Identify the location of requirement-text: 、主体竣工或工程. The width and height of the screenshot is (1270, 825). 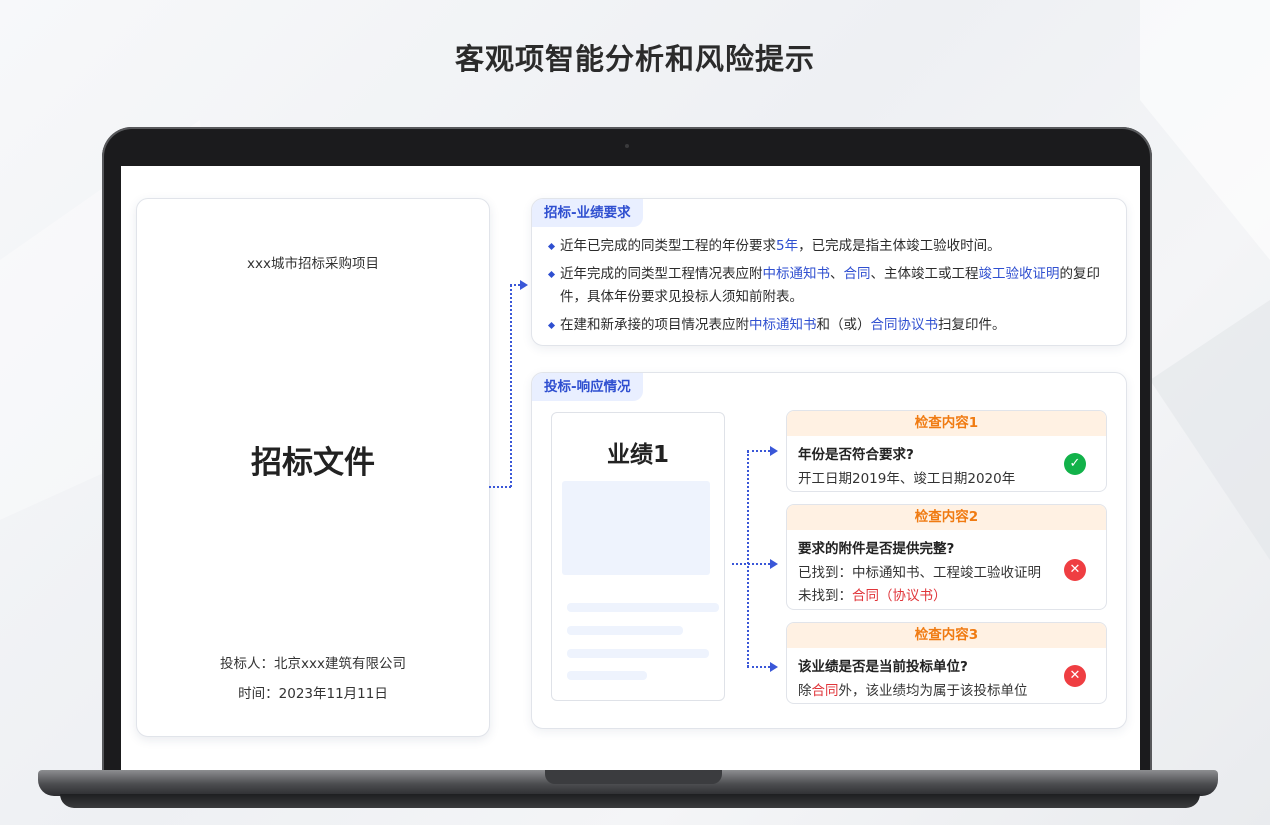
(924, 274).